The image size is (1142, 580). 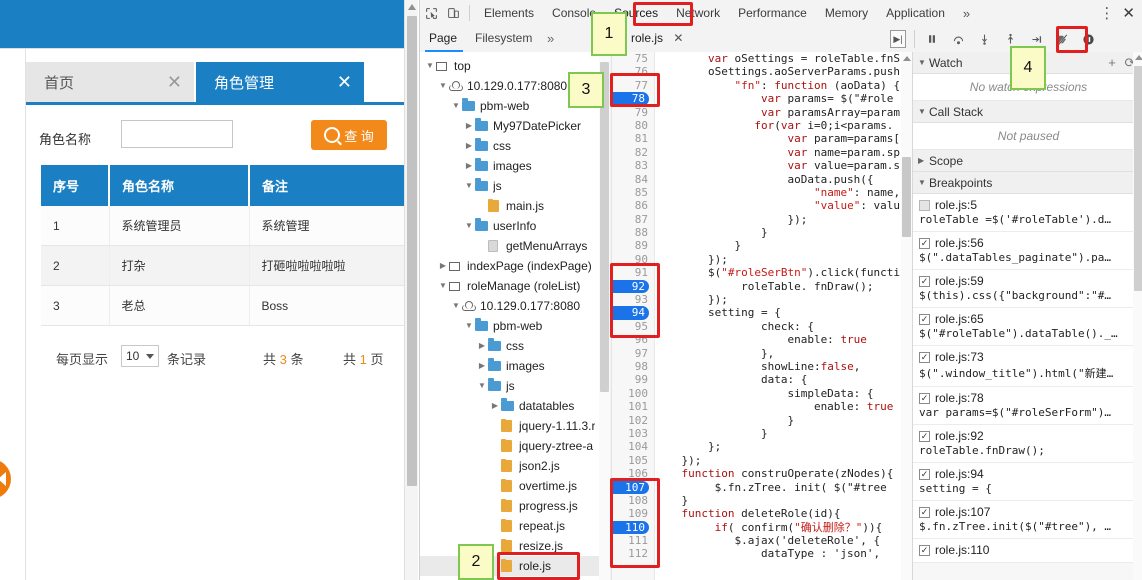 What do you see at coordinates (515, 206) in the screenshot?
I see `file-tree-item: main.js` at bounding box center [515, 206].